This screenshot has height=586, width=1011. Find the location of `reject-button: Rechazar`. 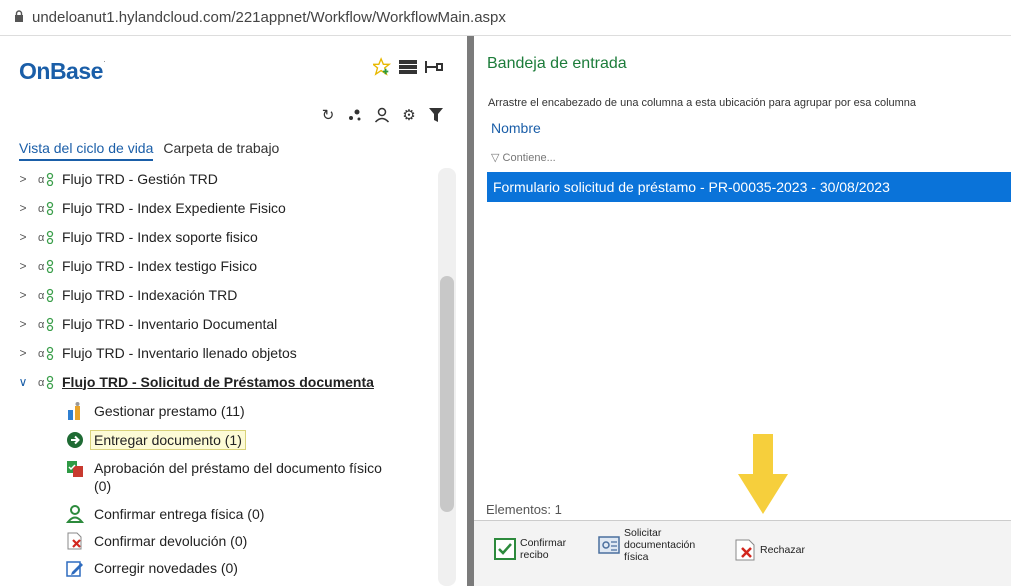

reject-button: Rechazar is located at coordinates (769, 550).